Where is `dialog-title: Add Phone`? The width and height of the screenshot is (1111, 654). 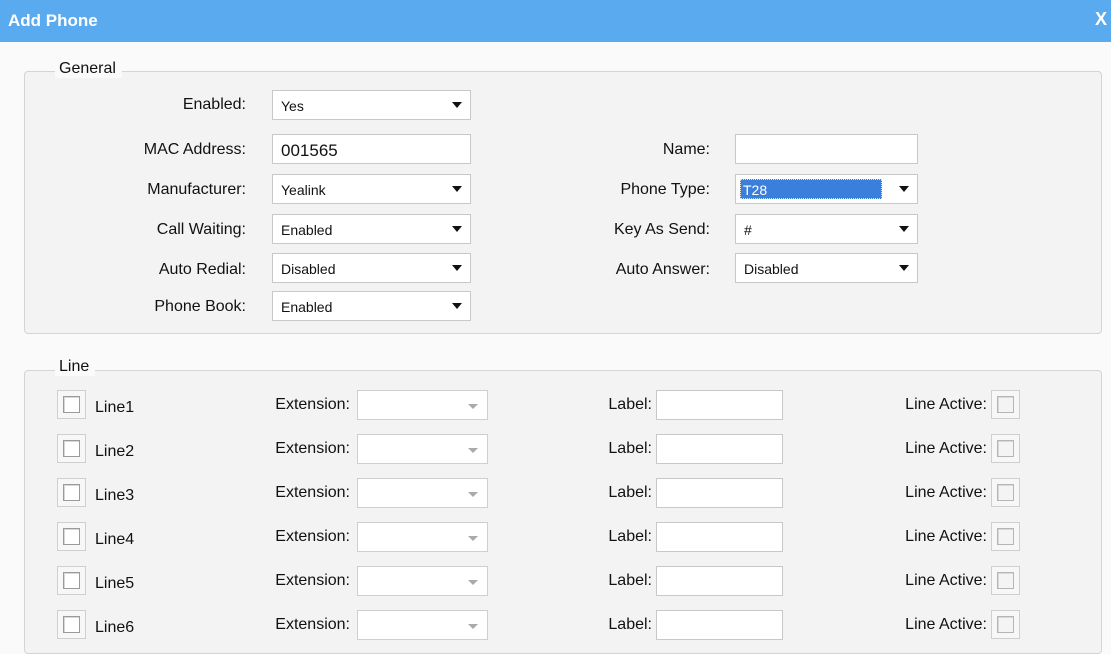
dialog-title: Add Phone is located at coordinates (53, 20).